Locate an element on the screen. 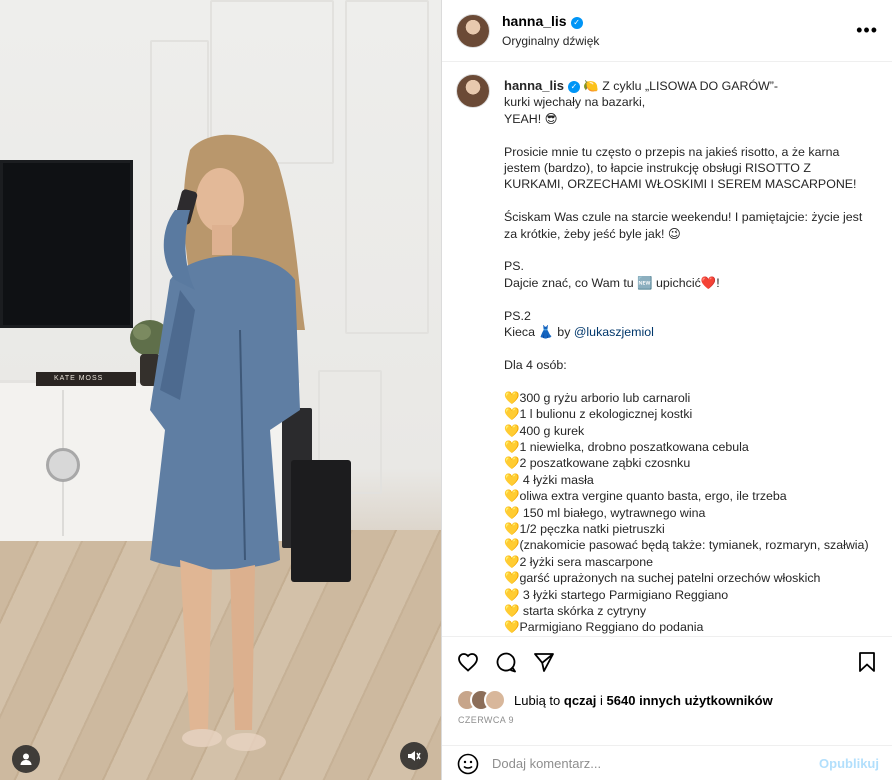 The height and width of the screenshot is (781, 892). post-header: hanna_lis ✓ Oryginalny dźwięk ••• is located at coordinates (667, 31).